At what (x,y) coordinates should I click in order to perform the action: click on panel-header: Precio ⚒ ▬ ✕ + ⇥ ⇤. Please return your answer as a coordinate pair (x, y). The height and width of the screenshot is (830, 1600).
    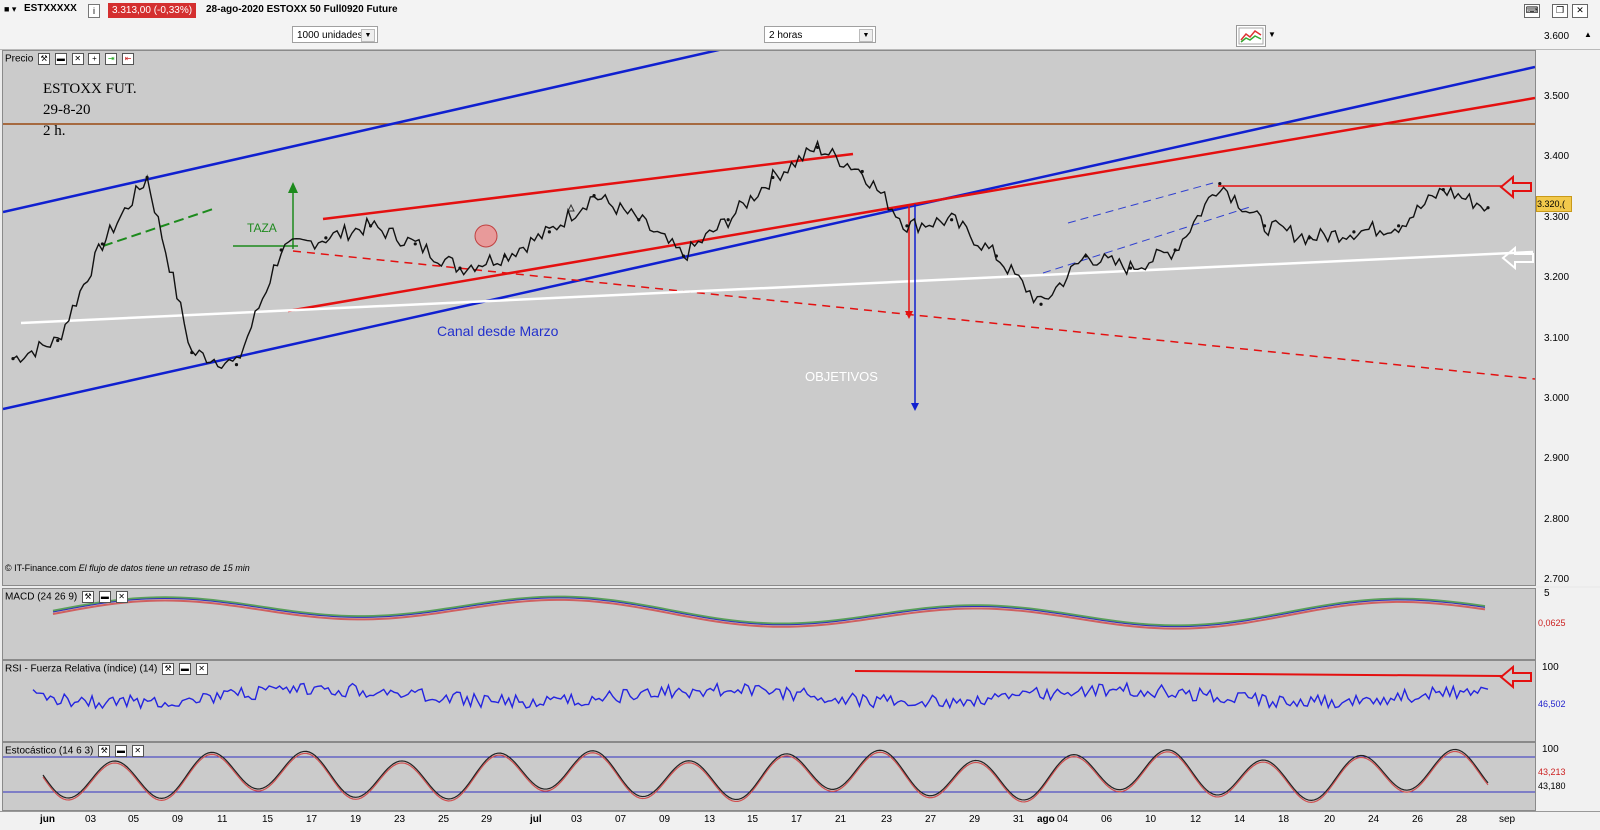
    Looking at the image, I should click on (70, 59).